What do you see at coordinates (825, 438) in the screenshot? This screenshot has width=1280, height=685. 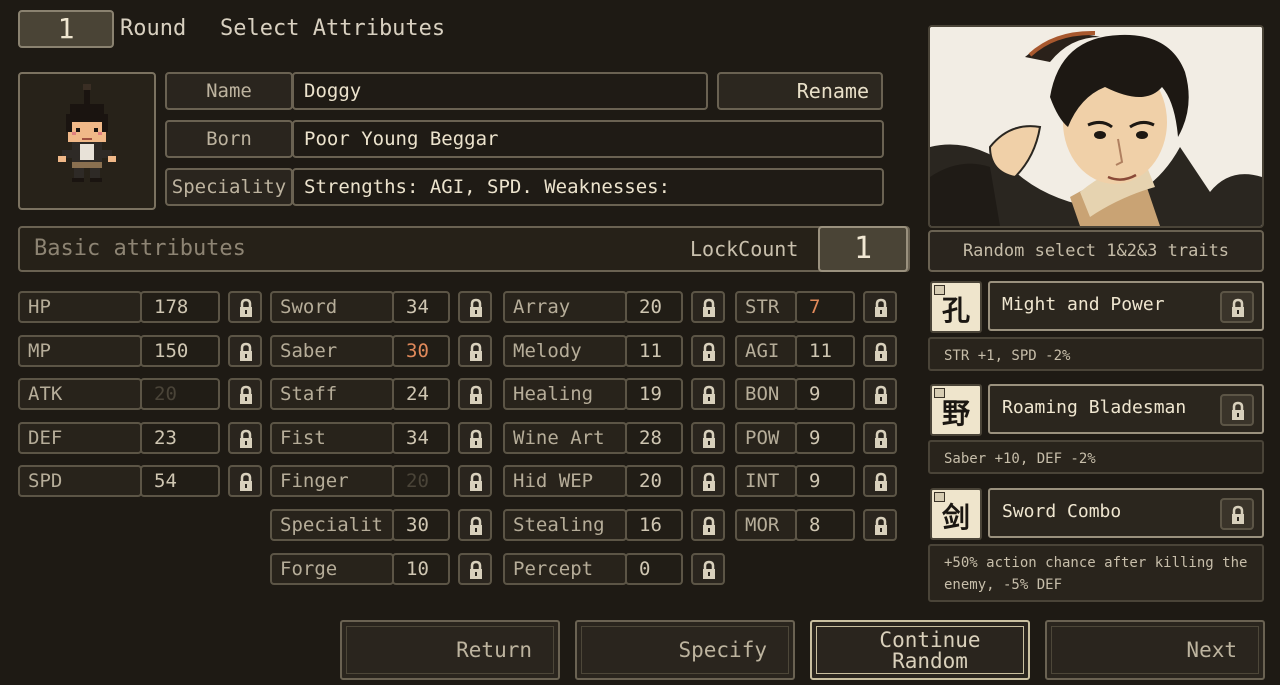 I see `stat-value-pow: 9` at bounding box center [825, 438].